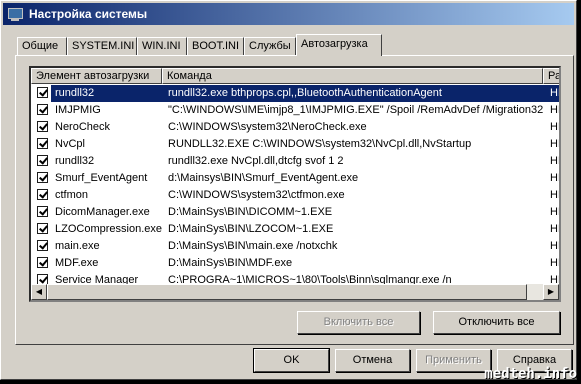 The height and width of the screenshot is (384, 581). Describe the element at coordinates (530, 374) in the screenshot. I see `watermark: medteh.info` at that location.